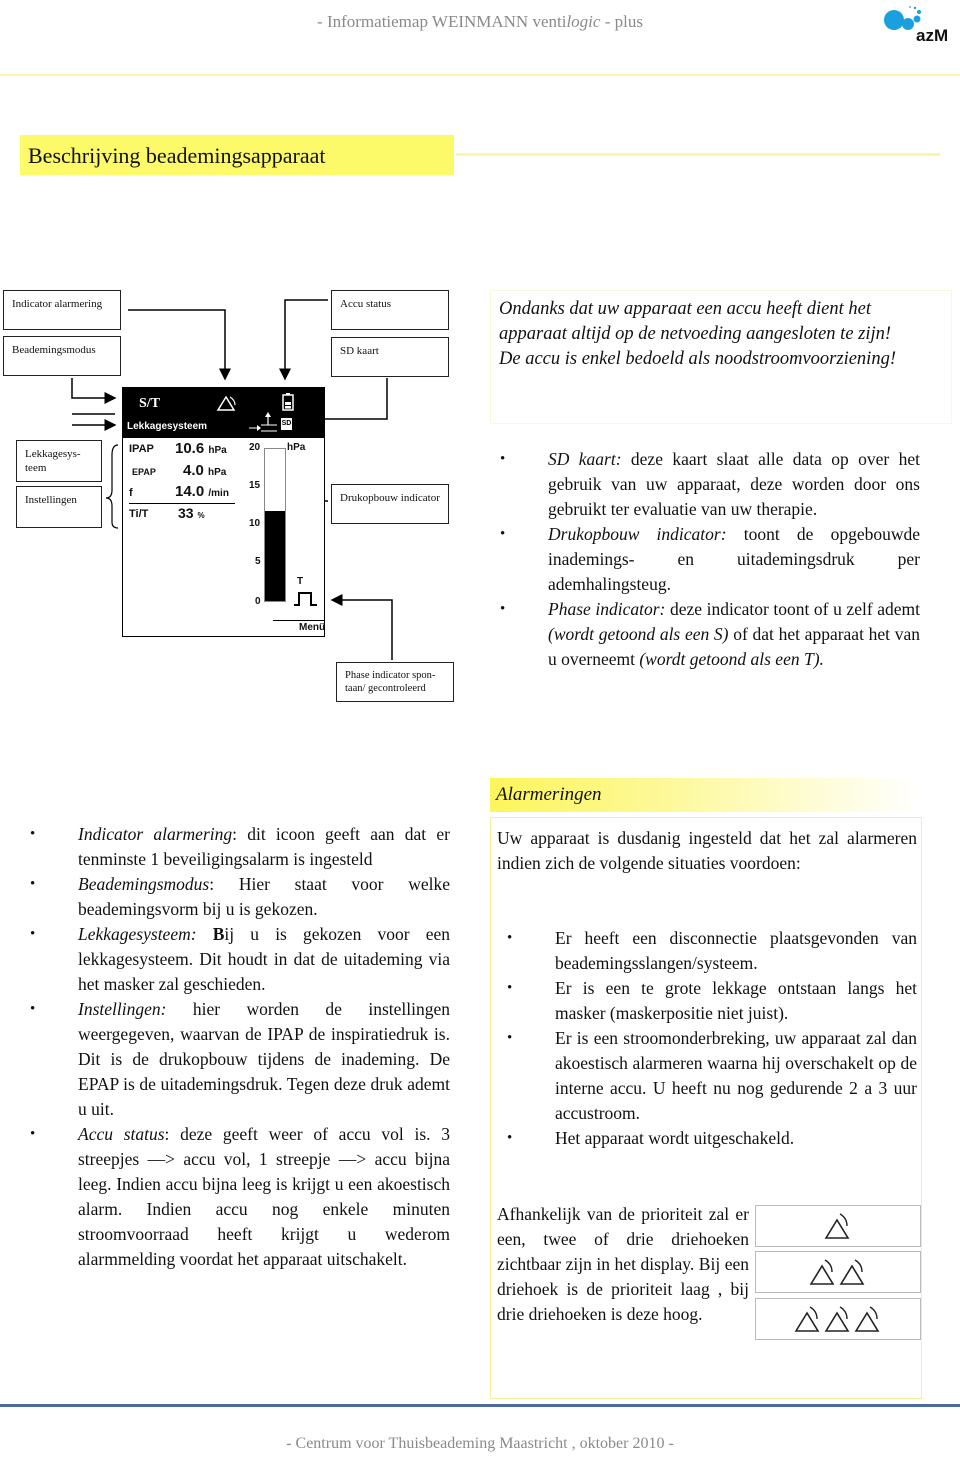  Describe the element at coordinates (621, 21) in the screenshot. I see `header-title-suffix: - plus` at that location.